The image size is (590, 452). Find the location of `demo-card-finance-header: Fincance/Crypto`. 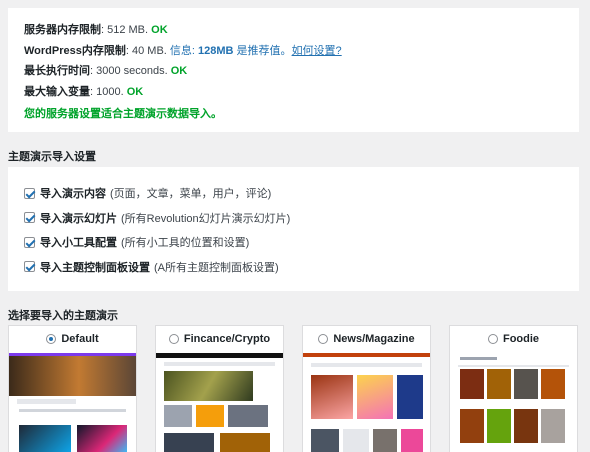

demo-card-finance-header: Fincance/Crypto is located at coordinates (219, 339).